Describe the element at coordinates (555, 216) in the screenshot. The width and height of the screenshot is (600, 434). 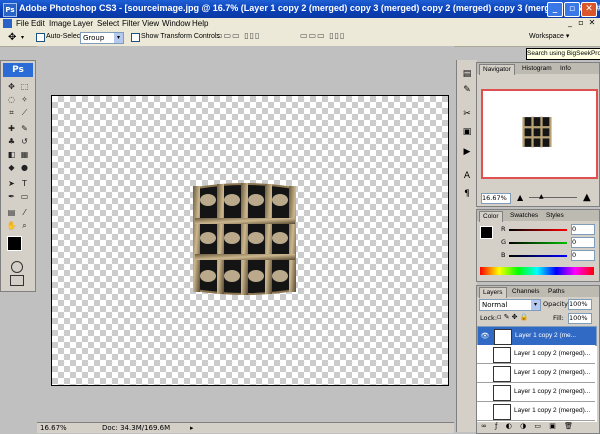
I see `tab-styles: Styles` at that location.